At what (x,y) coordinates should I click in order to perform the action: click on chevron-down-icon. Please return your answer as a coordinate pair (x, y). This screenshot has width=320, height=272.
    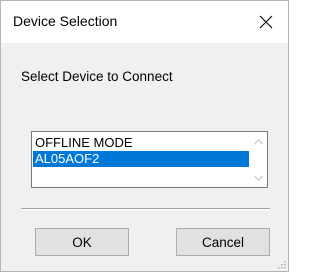
    Looking at the image, I should click on (258, 178).